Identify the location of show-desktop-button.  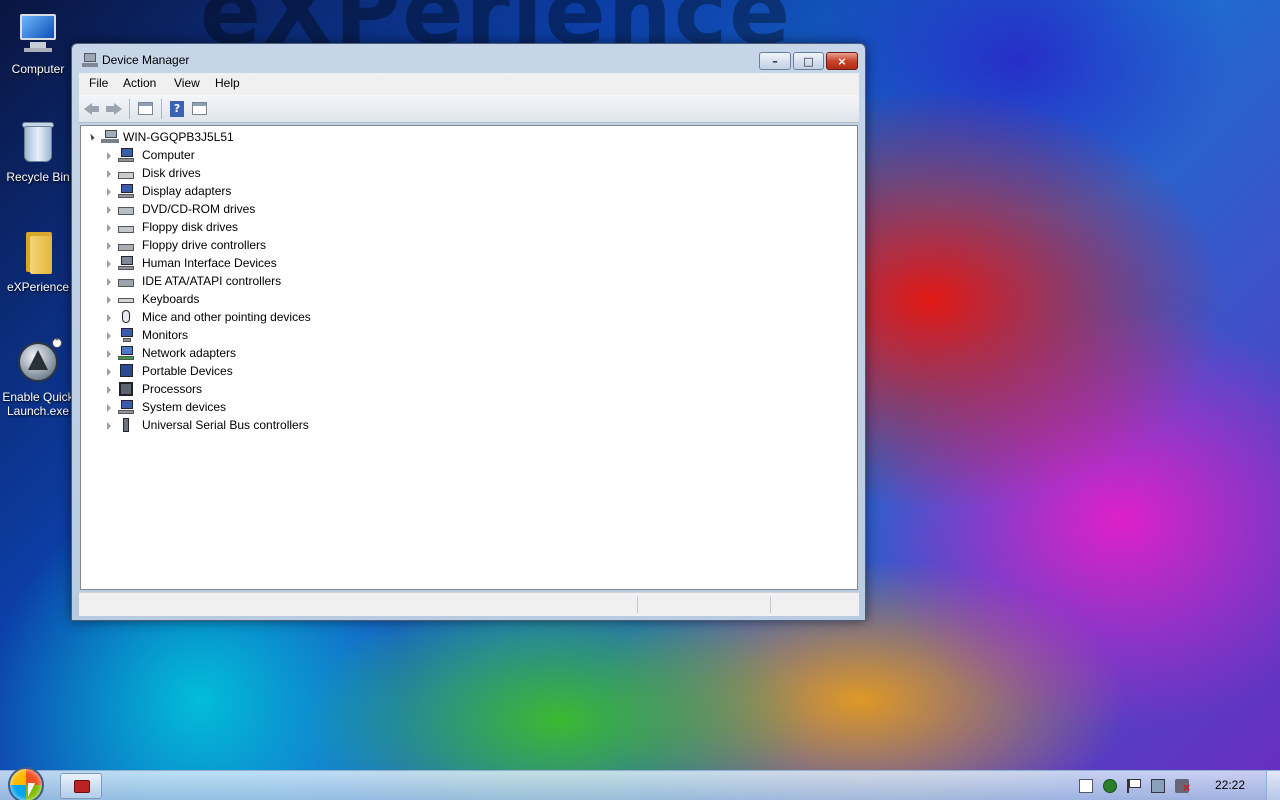
(1273, 785).